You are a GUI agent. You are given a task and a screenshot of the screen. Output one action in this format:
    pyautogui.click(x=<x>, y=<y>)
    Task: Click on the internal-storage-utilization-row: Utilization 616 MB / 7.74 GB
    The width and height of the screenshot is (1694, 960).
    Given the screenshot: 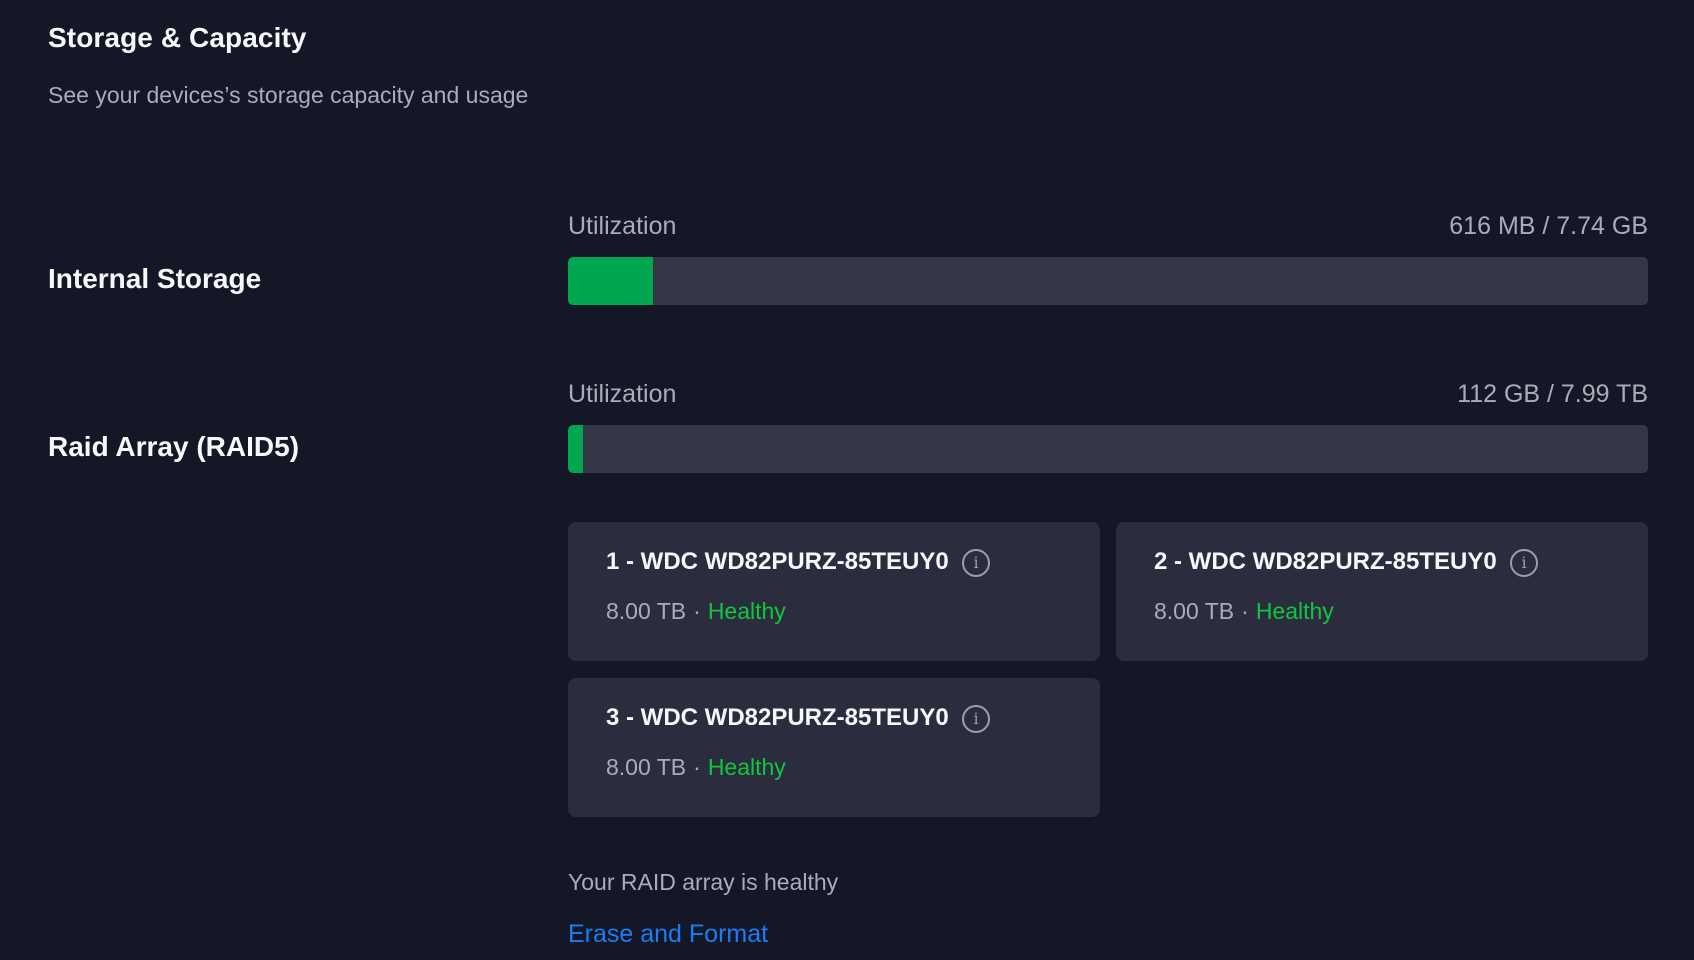 What is the action you would take?
    pyautogui.click(x=1108, y=228)
    